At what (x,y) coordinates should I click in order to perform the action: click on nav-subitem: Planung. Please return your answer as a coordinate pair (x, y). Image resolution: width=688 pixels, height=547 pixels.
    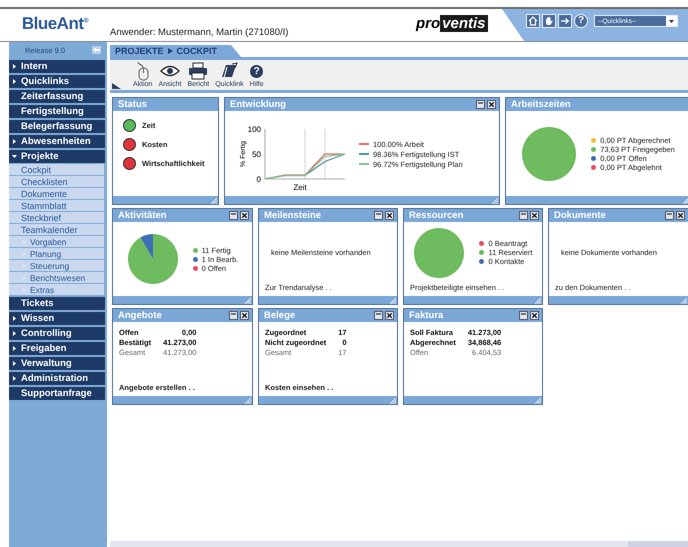
    Looking at the image, I should click on (56, 253).